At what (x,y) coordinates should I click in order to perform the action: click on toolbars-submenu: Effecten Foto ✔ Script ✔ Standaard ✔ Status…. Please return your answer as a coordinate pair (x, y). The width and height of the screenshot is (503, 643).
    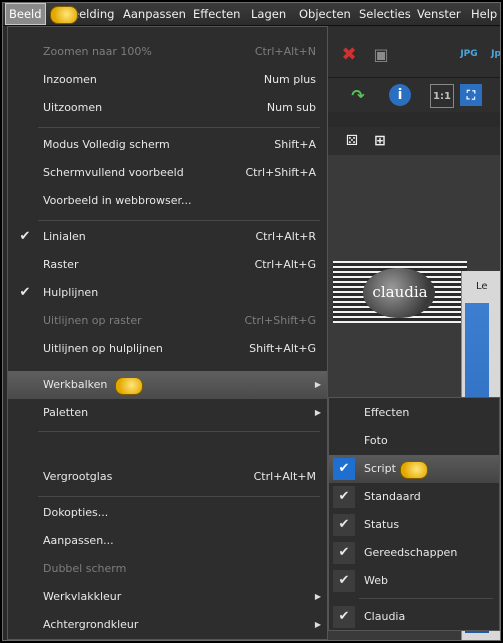
    Looking at the image, I should click on (414, 514).